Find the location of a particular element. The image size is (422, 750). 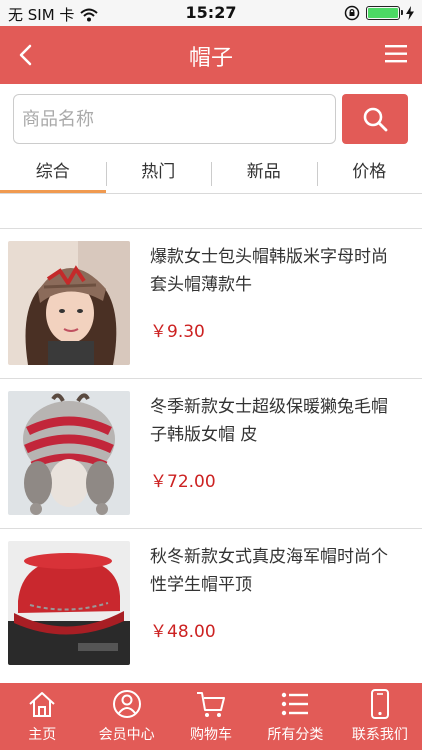

nav-member-center: 会员中心 is located at coordinates (126, 716).